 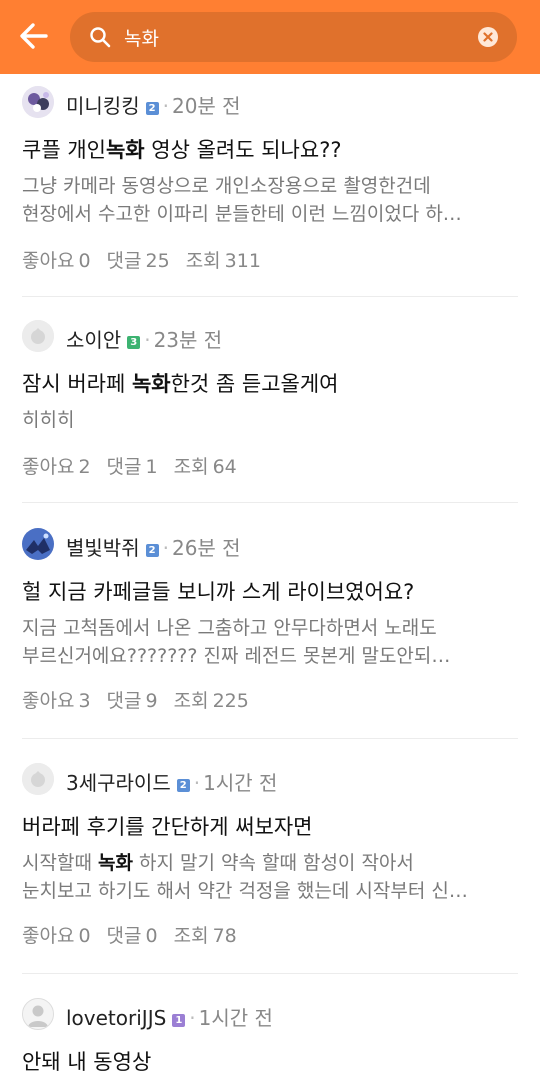 I want to click on view-count: 조회 78, so click(x=205, y=936).